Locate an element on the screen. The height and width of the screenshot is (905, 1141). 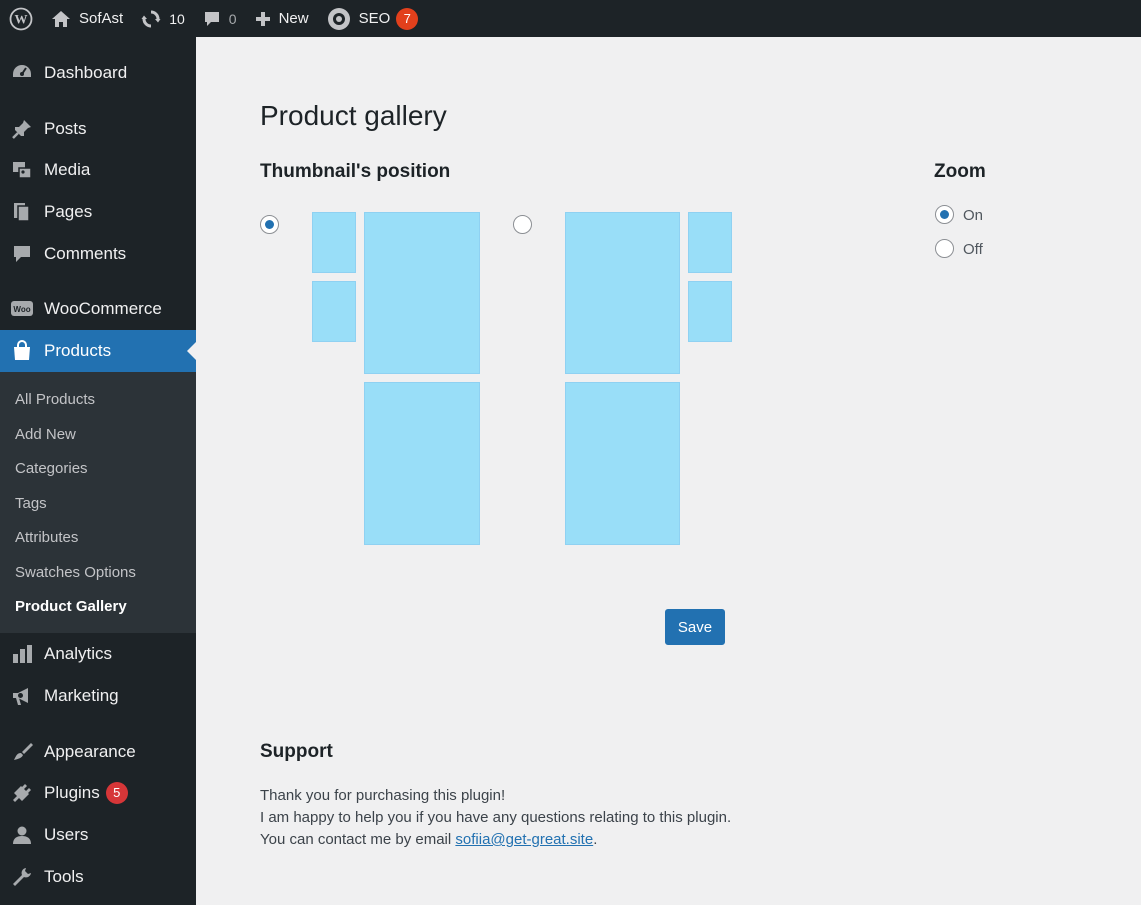
new-label: New is located at coordinates (293, 18).